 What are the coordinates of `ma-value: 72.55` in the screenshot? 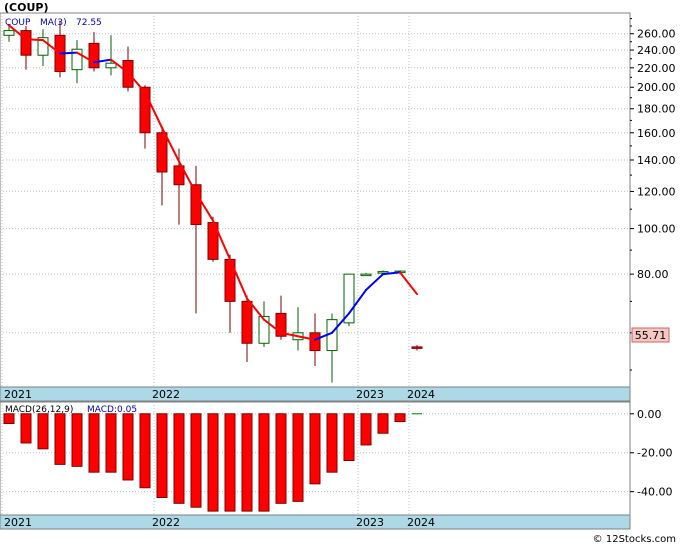 It's located at (89, 23).